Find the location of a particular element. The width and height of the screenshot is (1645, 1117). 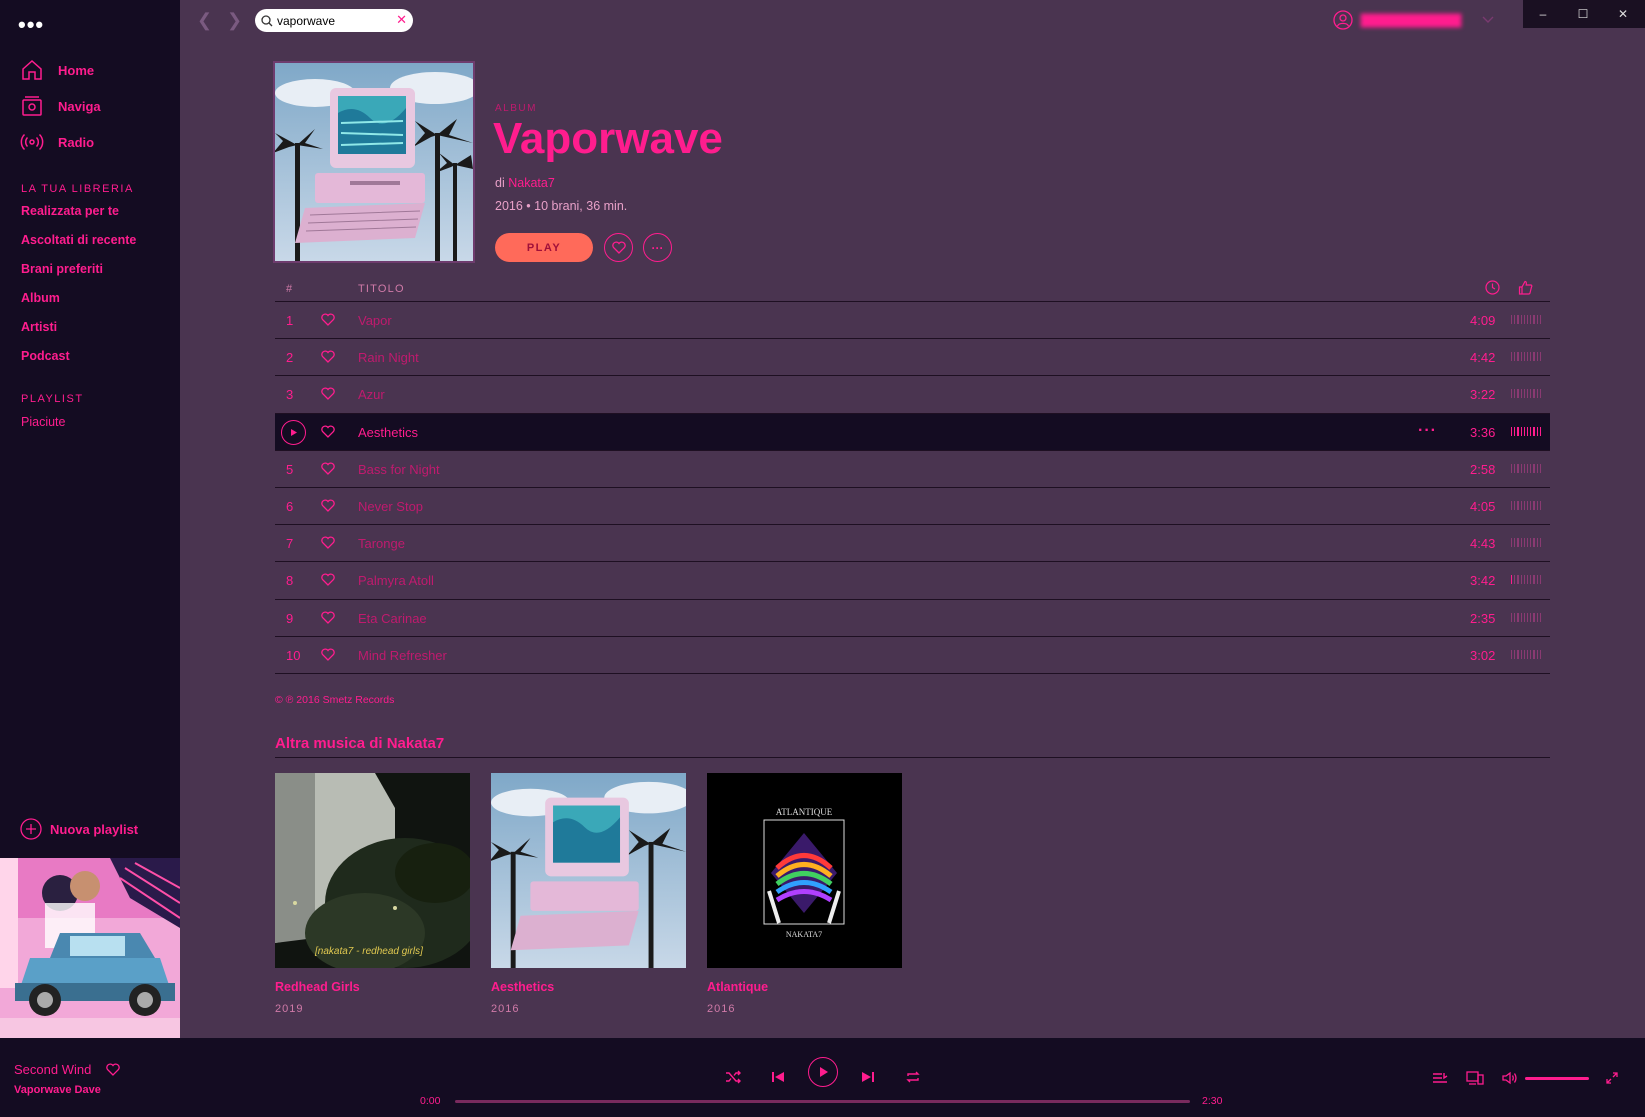

library-item-made-for-you: Realizzata per te is located at coordinates (70, 211).